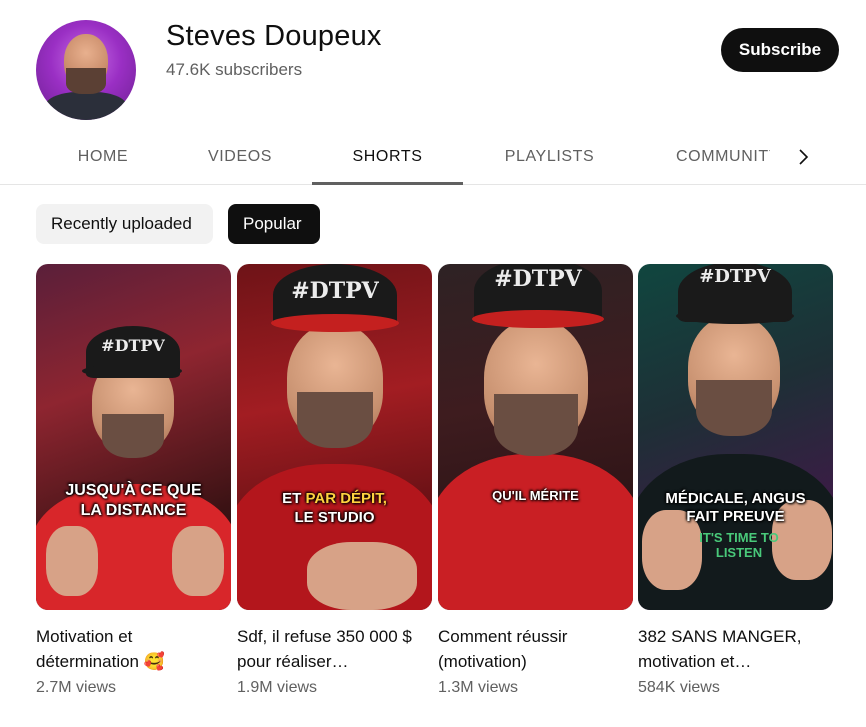 This screenshot has height=727, width=866. What do you see at coordinates (277, 687) in the screenshot?
I see `short-view-count: 1.9M views` at bounding box center [277, 687].